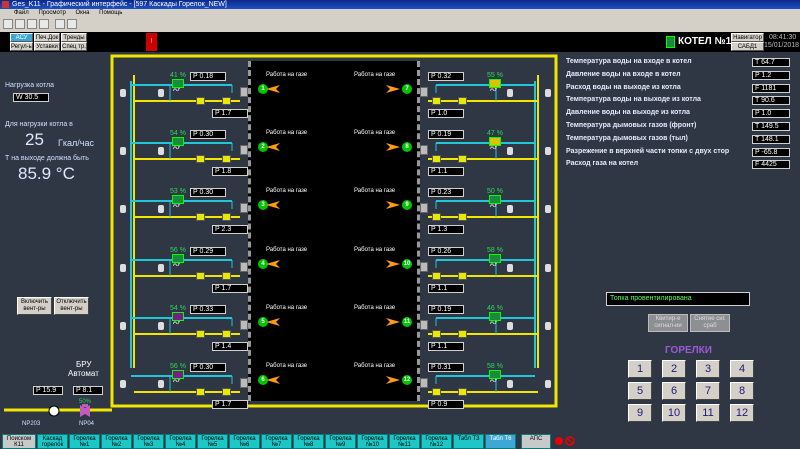 This screenshot has width=800, height=449. Describe the element at coordinates (623, 74) in the screenshot. I see `param-label: Давление воды на входе в котел` at that location.